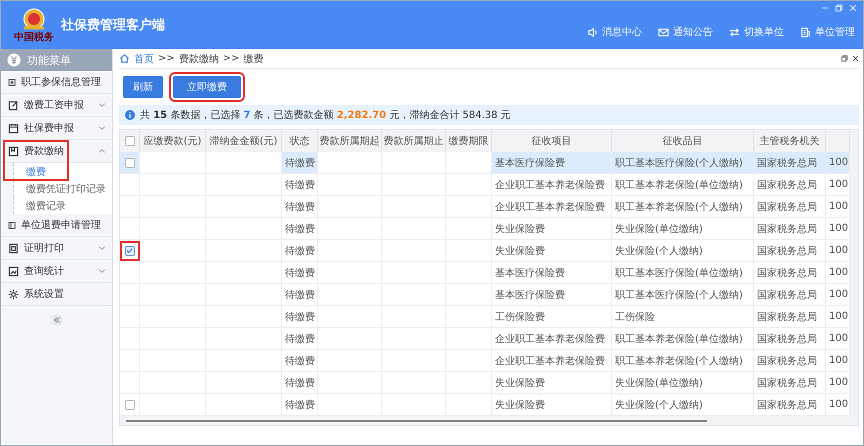 Image resolution: width=864 pixels, height=446 pixels. Describe the element at coordinates (254, 59) in the screenshot. I see `breadcrumb-text: 缴费` at that location.